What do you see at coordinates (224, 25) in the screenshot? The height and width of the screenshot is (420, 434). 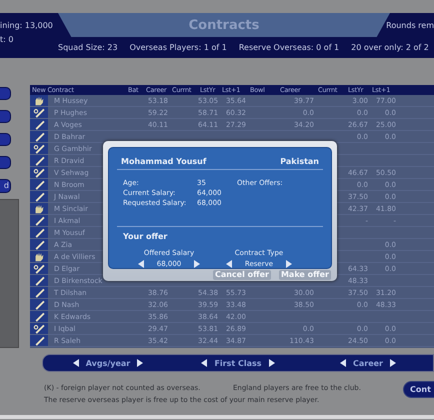 I see `screen-title: Contracts` at bounding box center [224, 25].